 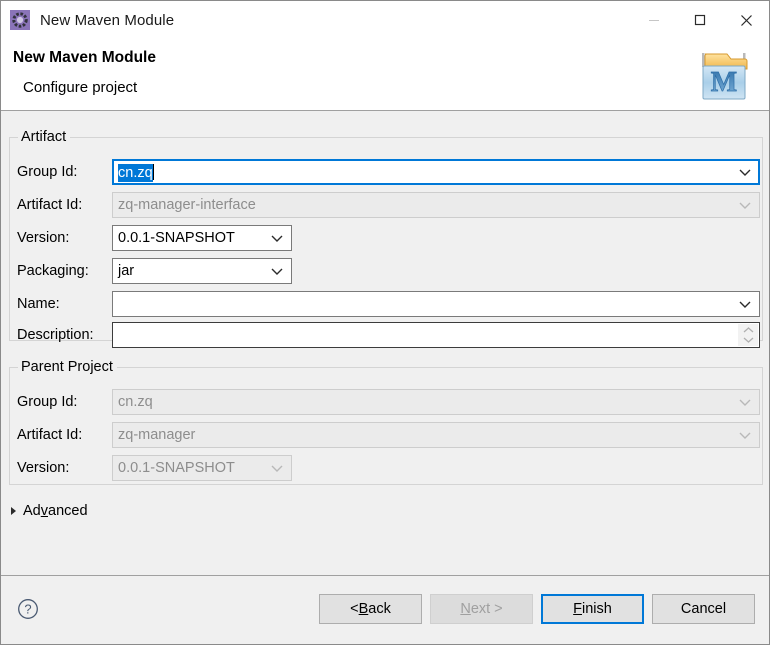 I want to click on maven-module-icon, so click(x=20, y=20).